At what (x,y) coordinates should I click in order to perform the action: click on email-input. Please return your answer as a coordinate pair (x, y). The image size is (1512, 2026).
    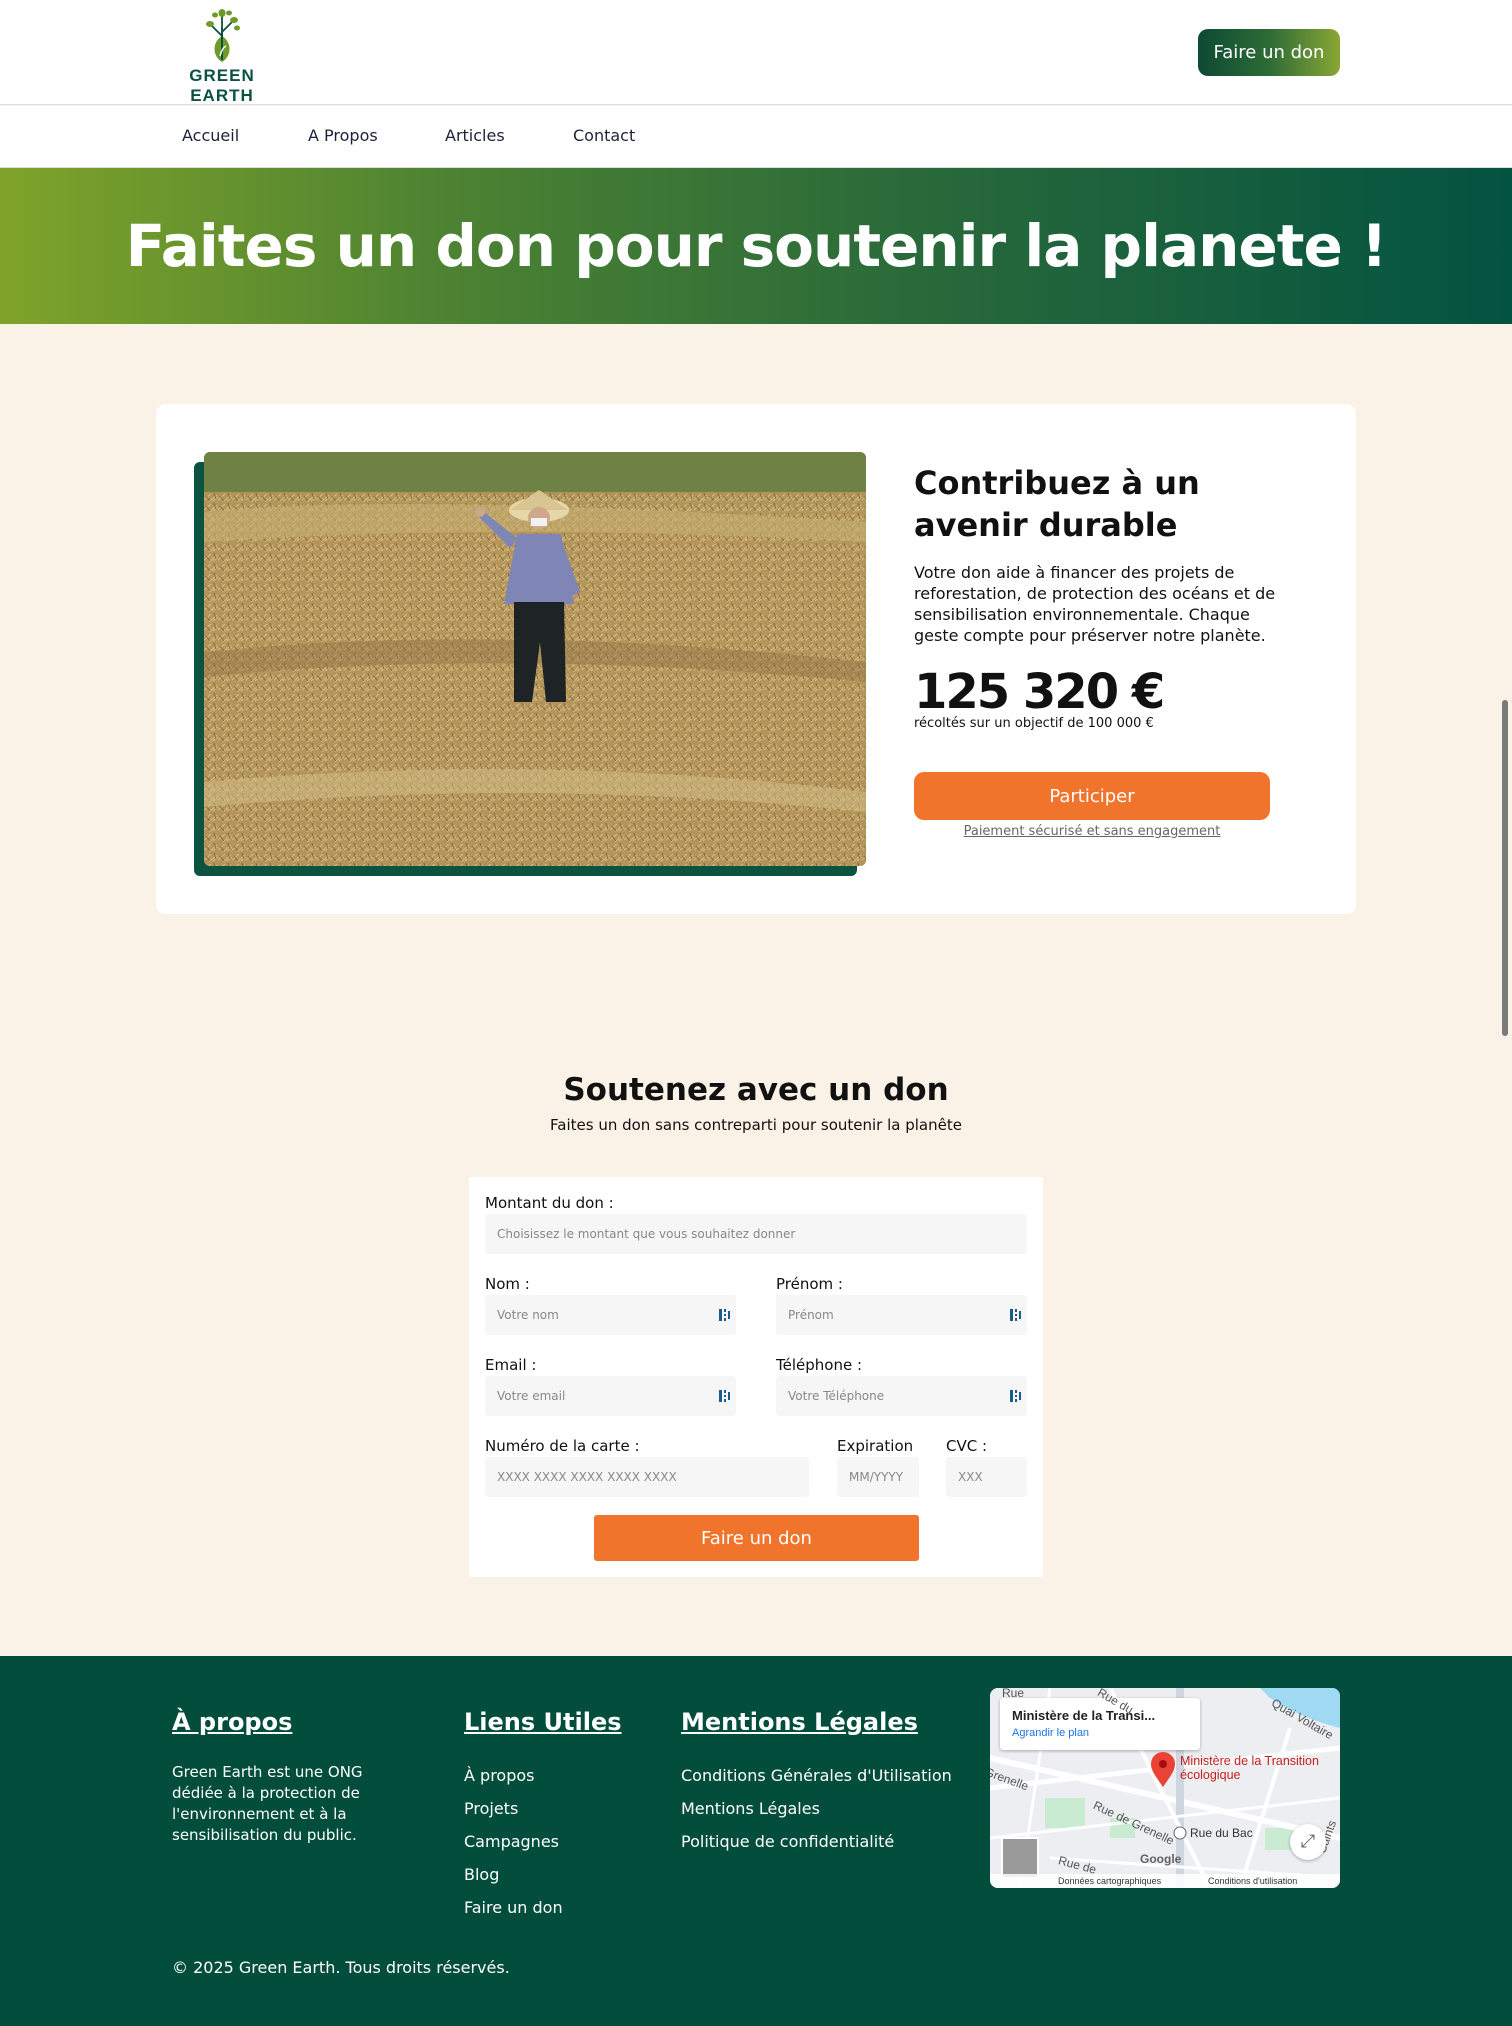
    Looking at the image, I should click on (610, 1396).